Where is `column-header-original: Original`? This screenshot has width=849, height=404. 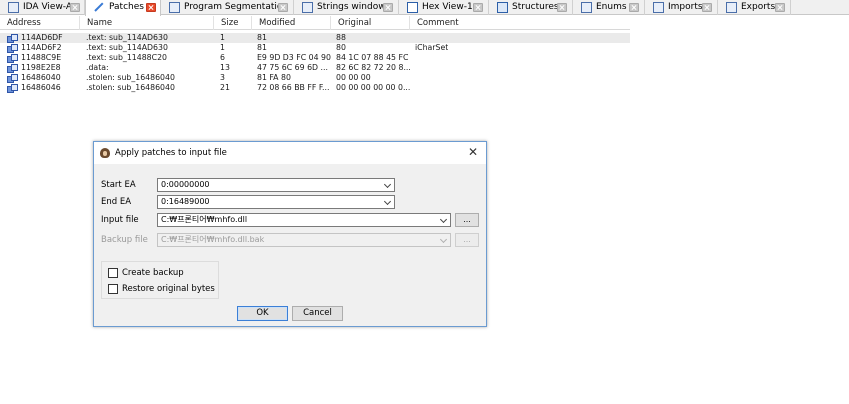
column-header-original: Original is located at coordinates (370, 23).